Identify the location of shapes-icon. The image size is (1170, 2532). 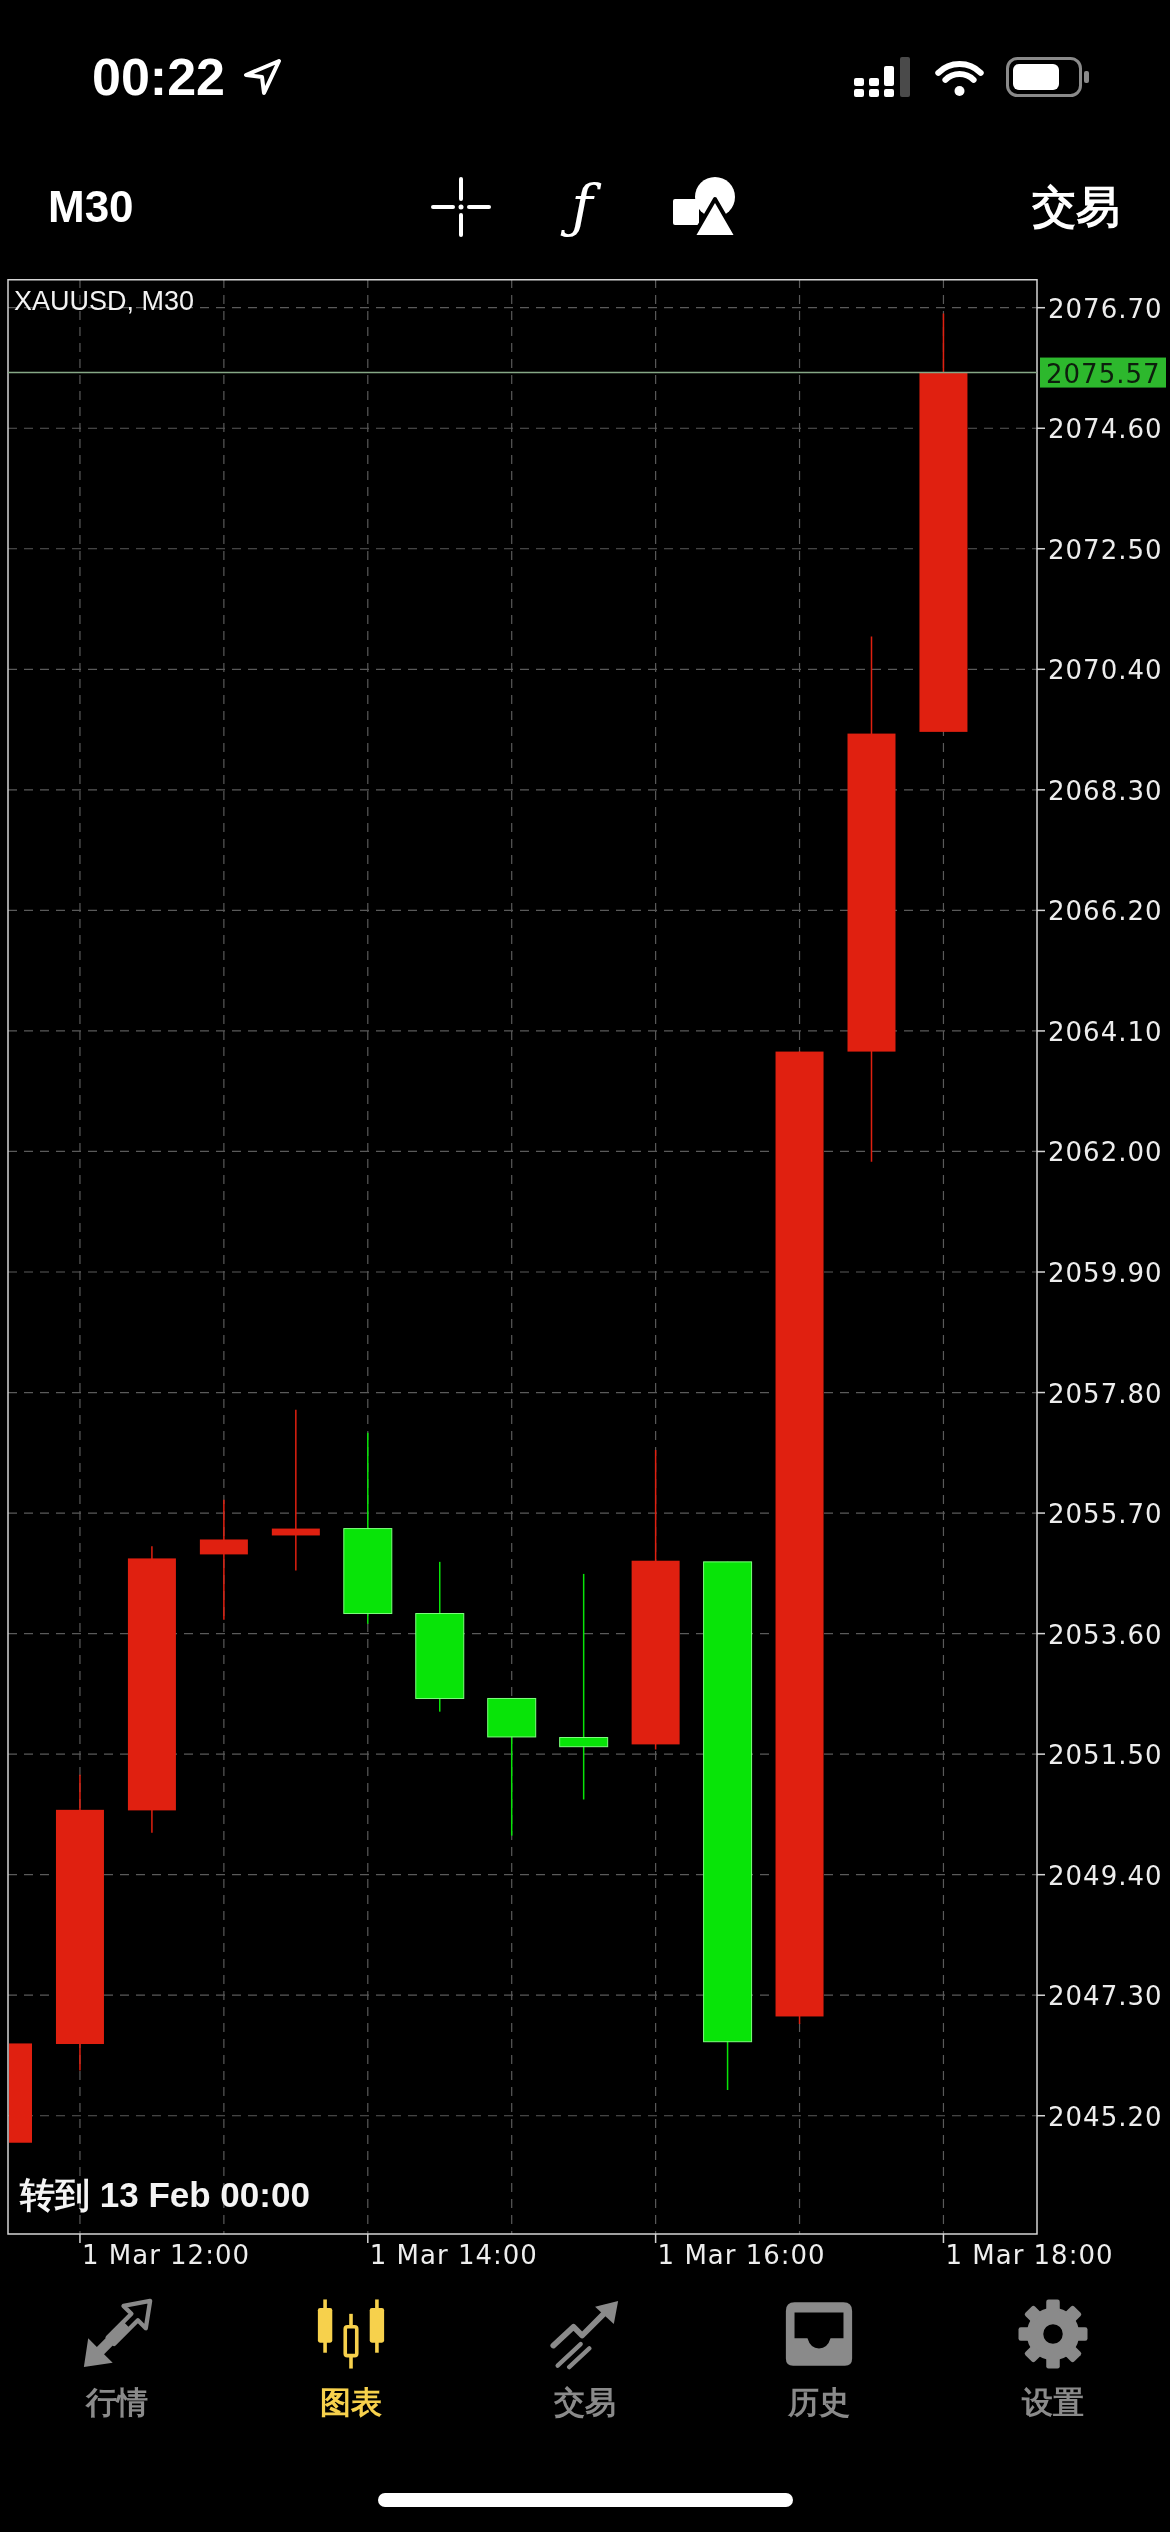
(704, 207).